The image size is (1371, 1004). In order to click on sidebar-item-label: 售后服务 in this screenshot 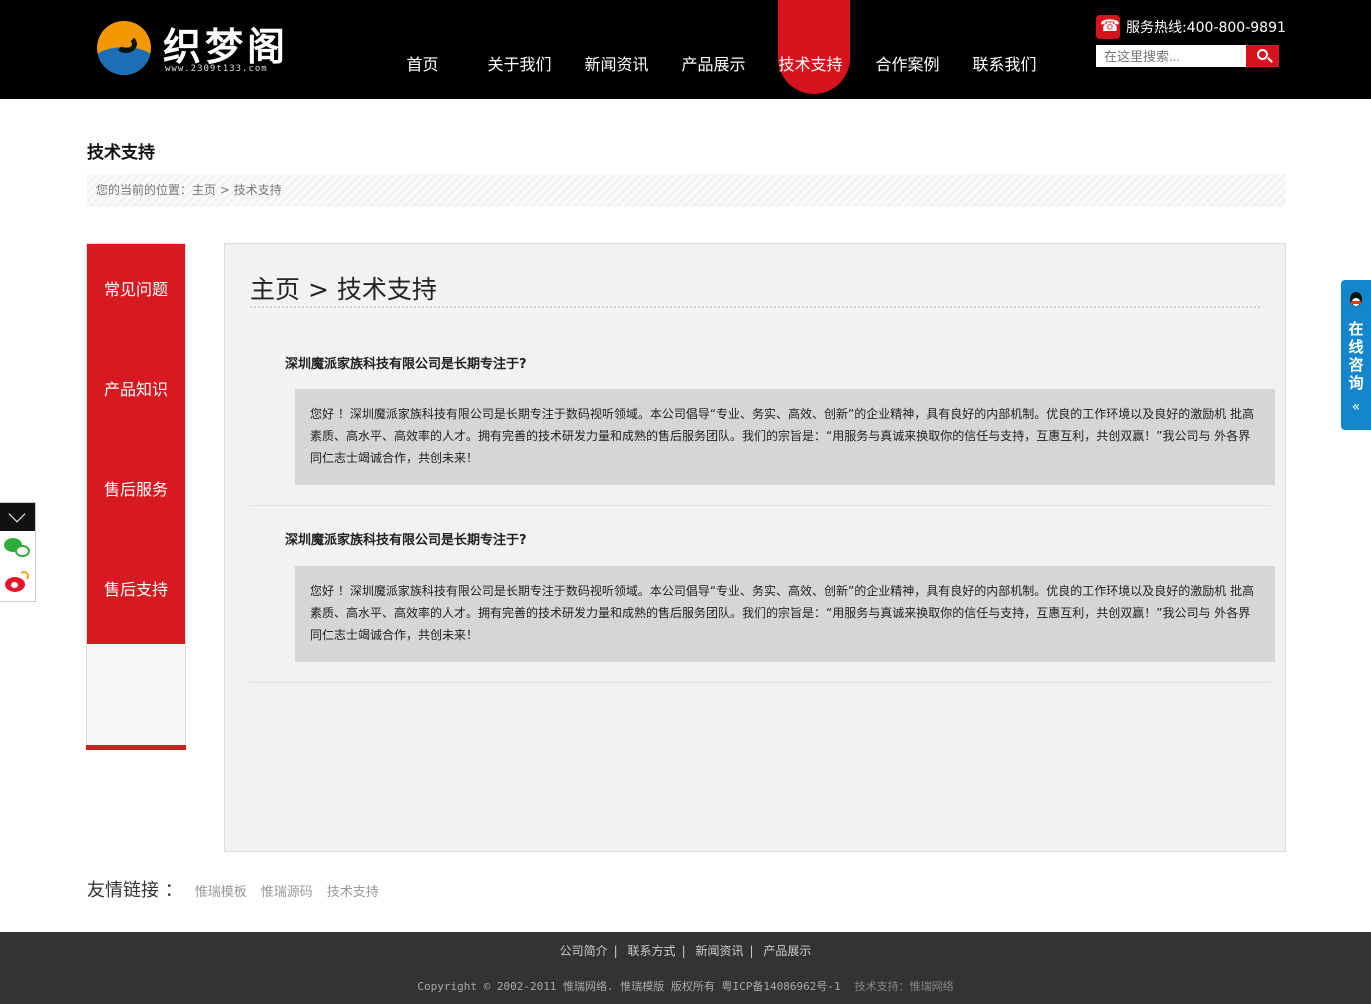, I will do `click(135, 489)`.